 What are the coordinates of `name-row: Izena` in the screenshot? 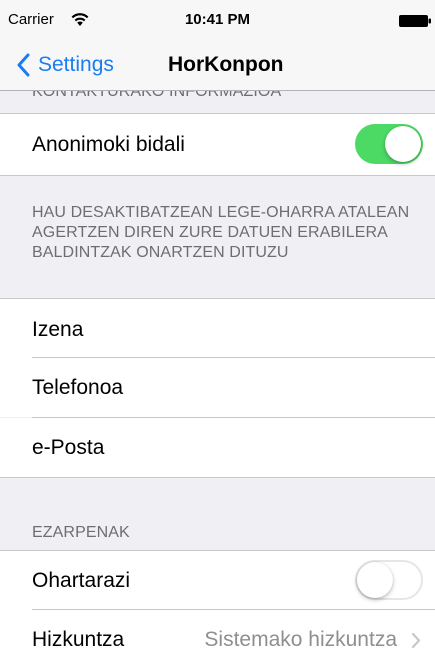 It's located at (217, 328).